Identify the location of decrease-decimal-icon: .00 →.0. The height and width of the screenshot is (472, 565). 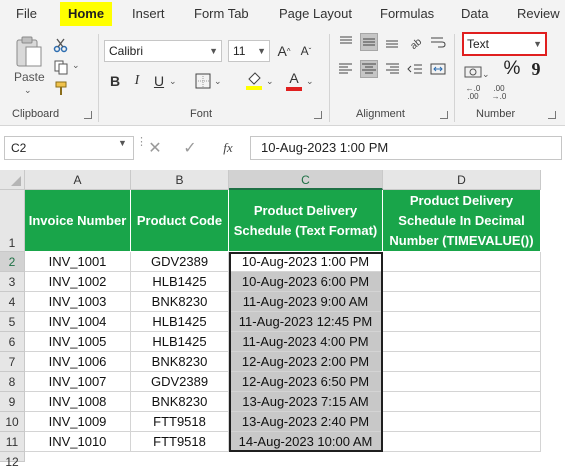
(499, 93).